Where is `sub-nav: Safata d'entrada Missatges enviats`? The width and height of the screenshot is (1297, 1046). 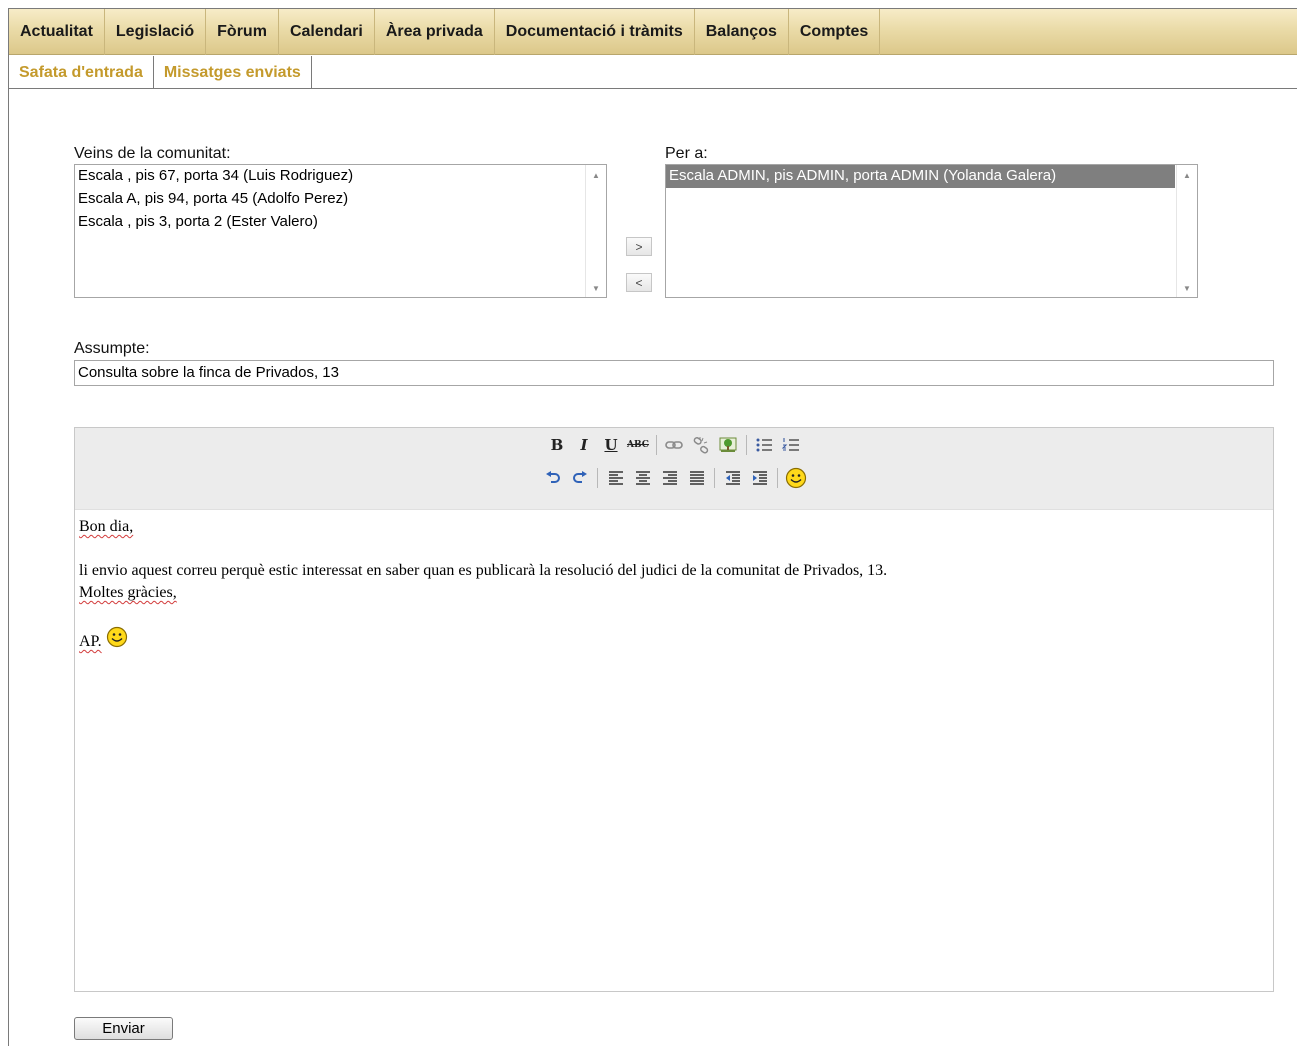
sub-nav: Safata d'entrada Missatges enviats is located at coordinates (653, 72).